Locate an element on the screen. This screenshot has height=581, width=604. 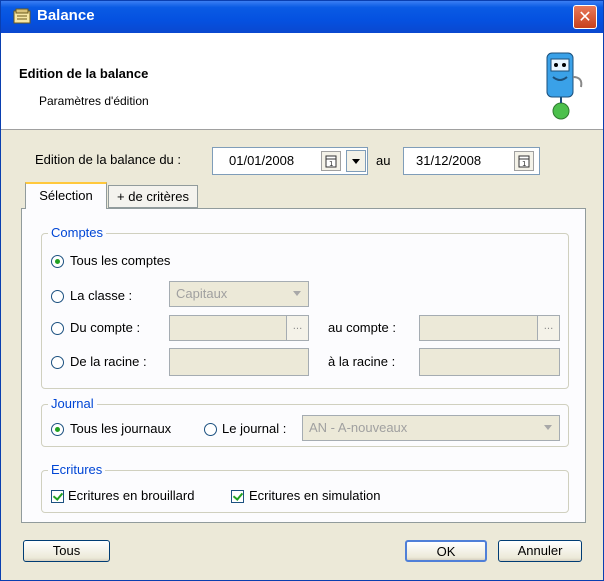
header-title: Edition de la balance is located at coordinates (84, 73).